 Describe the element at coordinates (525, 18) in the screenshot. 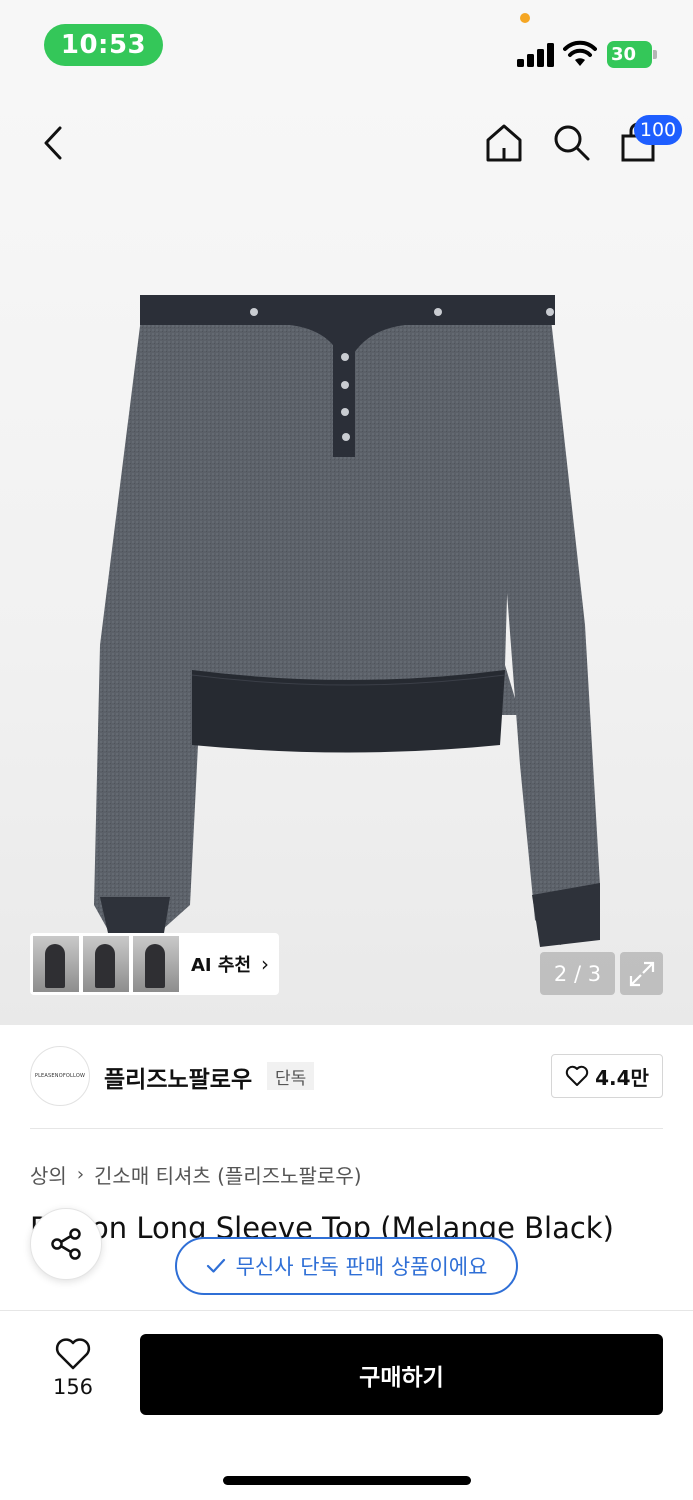

I see `mic-indicator-dot` at that location.